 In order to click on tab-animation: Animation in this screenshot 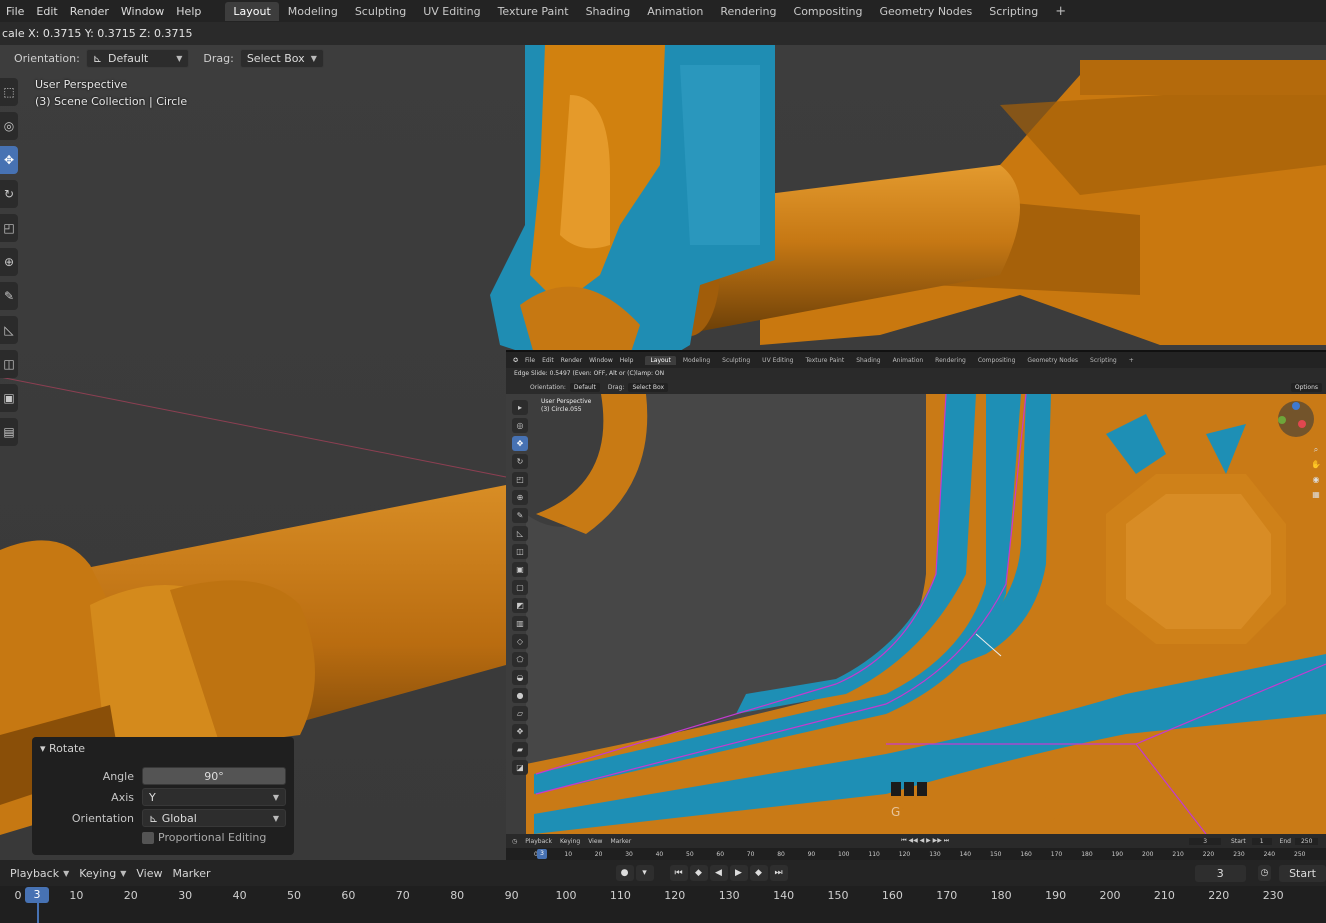, I will do `click(675, 11)`.